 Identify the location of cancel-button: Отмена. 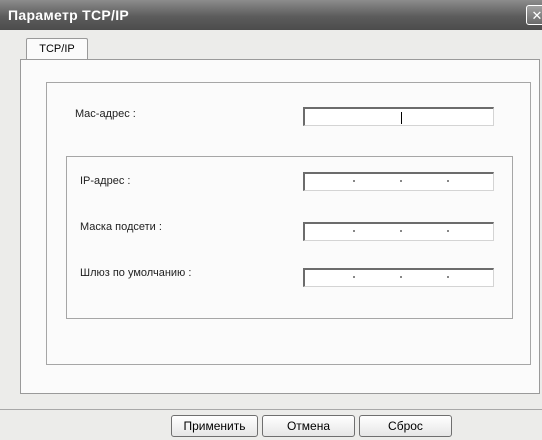
(308, 426).